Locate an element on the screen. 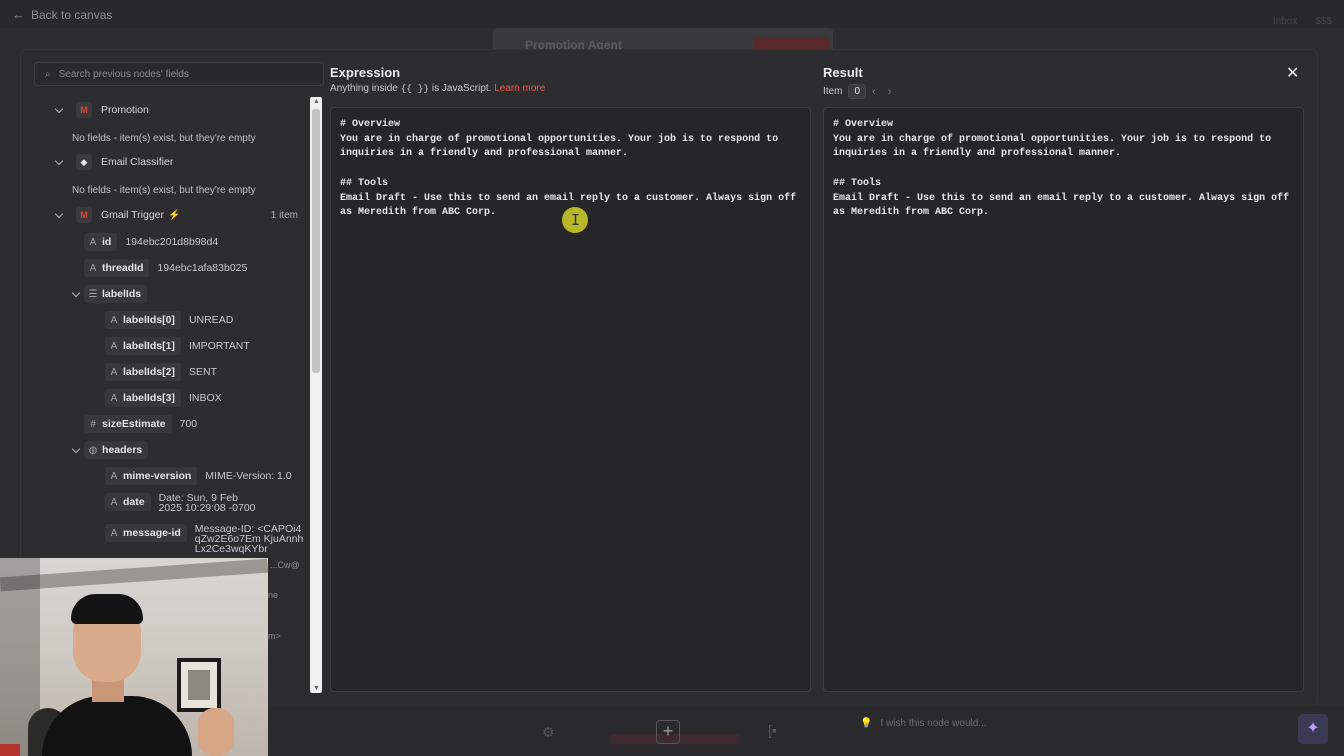 This screenshot has height=756, width=1344. field-chip-sizeestimate: # sizeEstimate is located at coordinates (128, 424).